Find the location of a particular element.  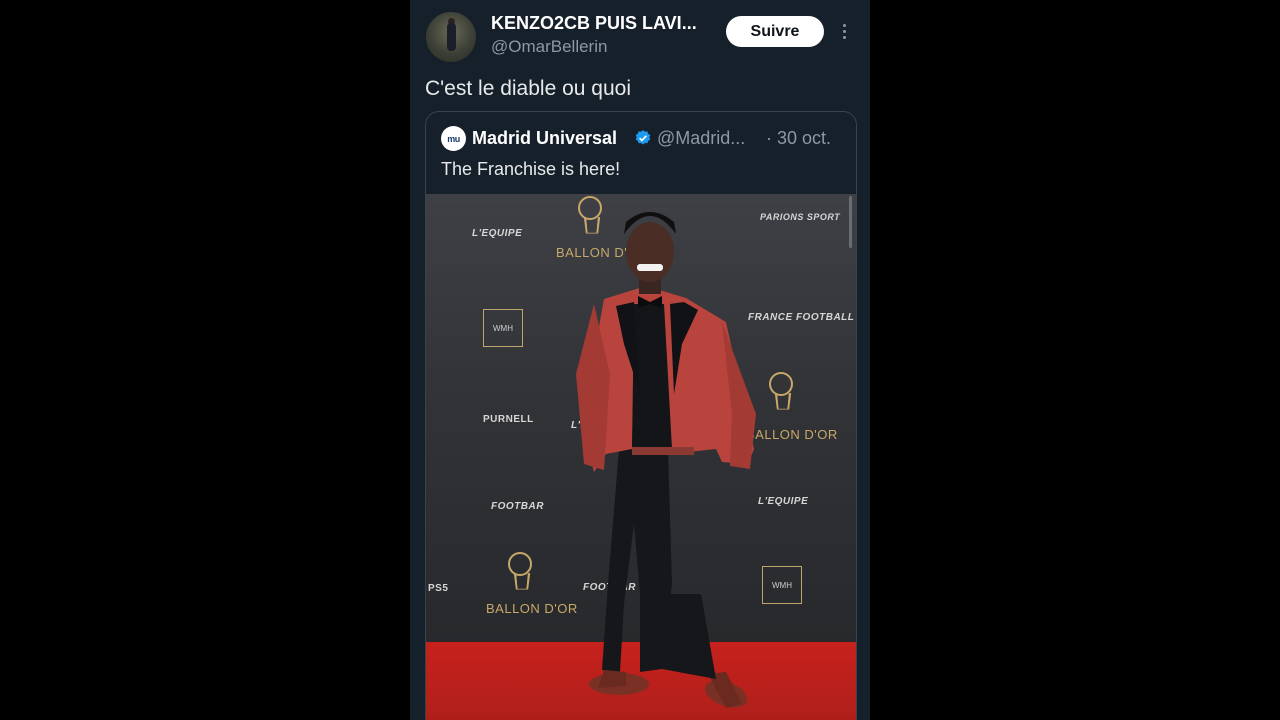

user-avatar-icon is located at coordinates (451, 37).